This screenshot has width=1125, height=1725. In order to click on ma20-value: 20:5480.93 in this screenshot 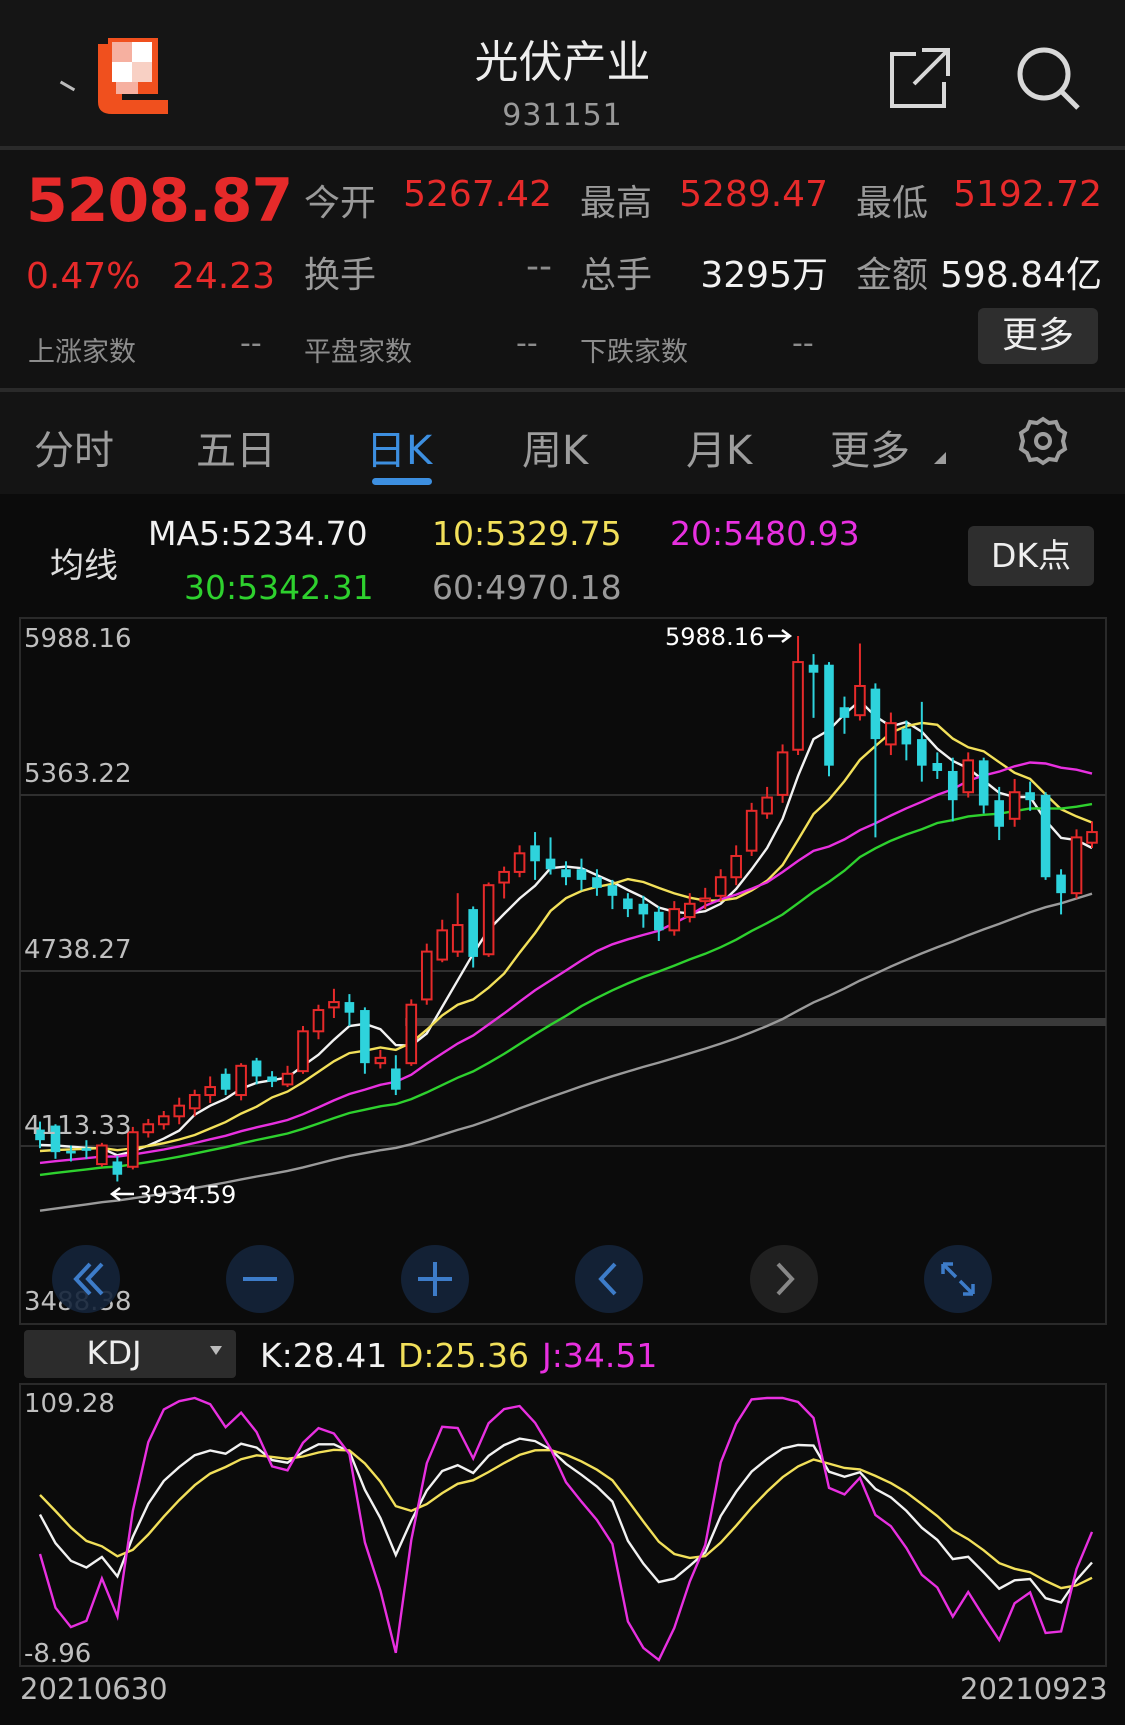, I will do `click(765, 533)`.